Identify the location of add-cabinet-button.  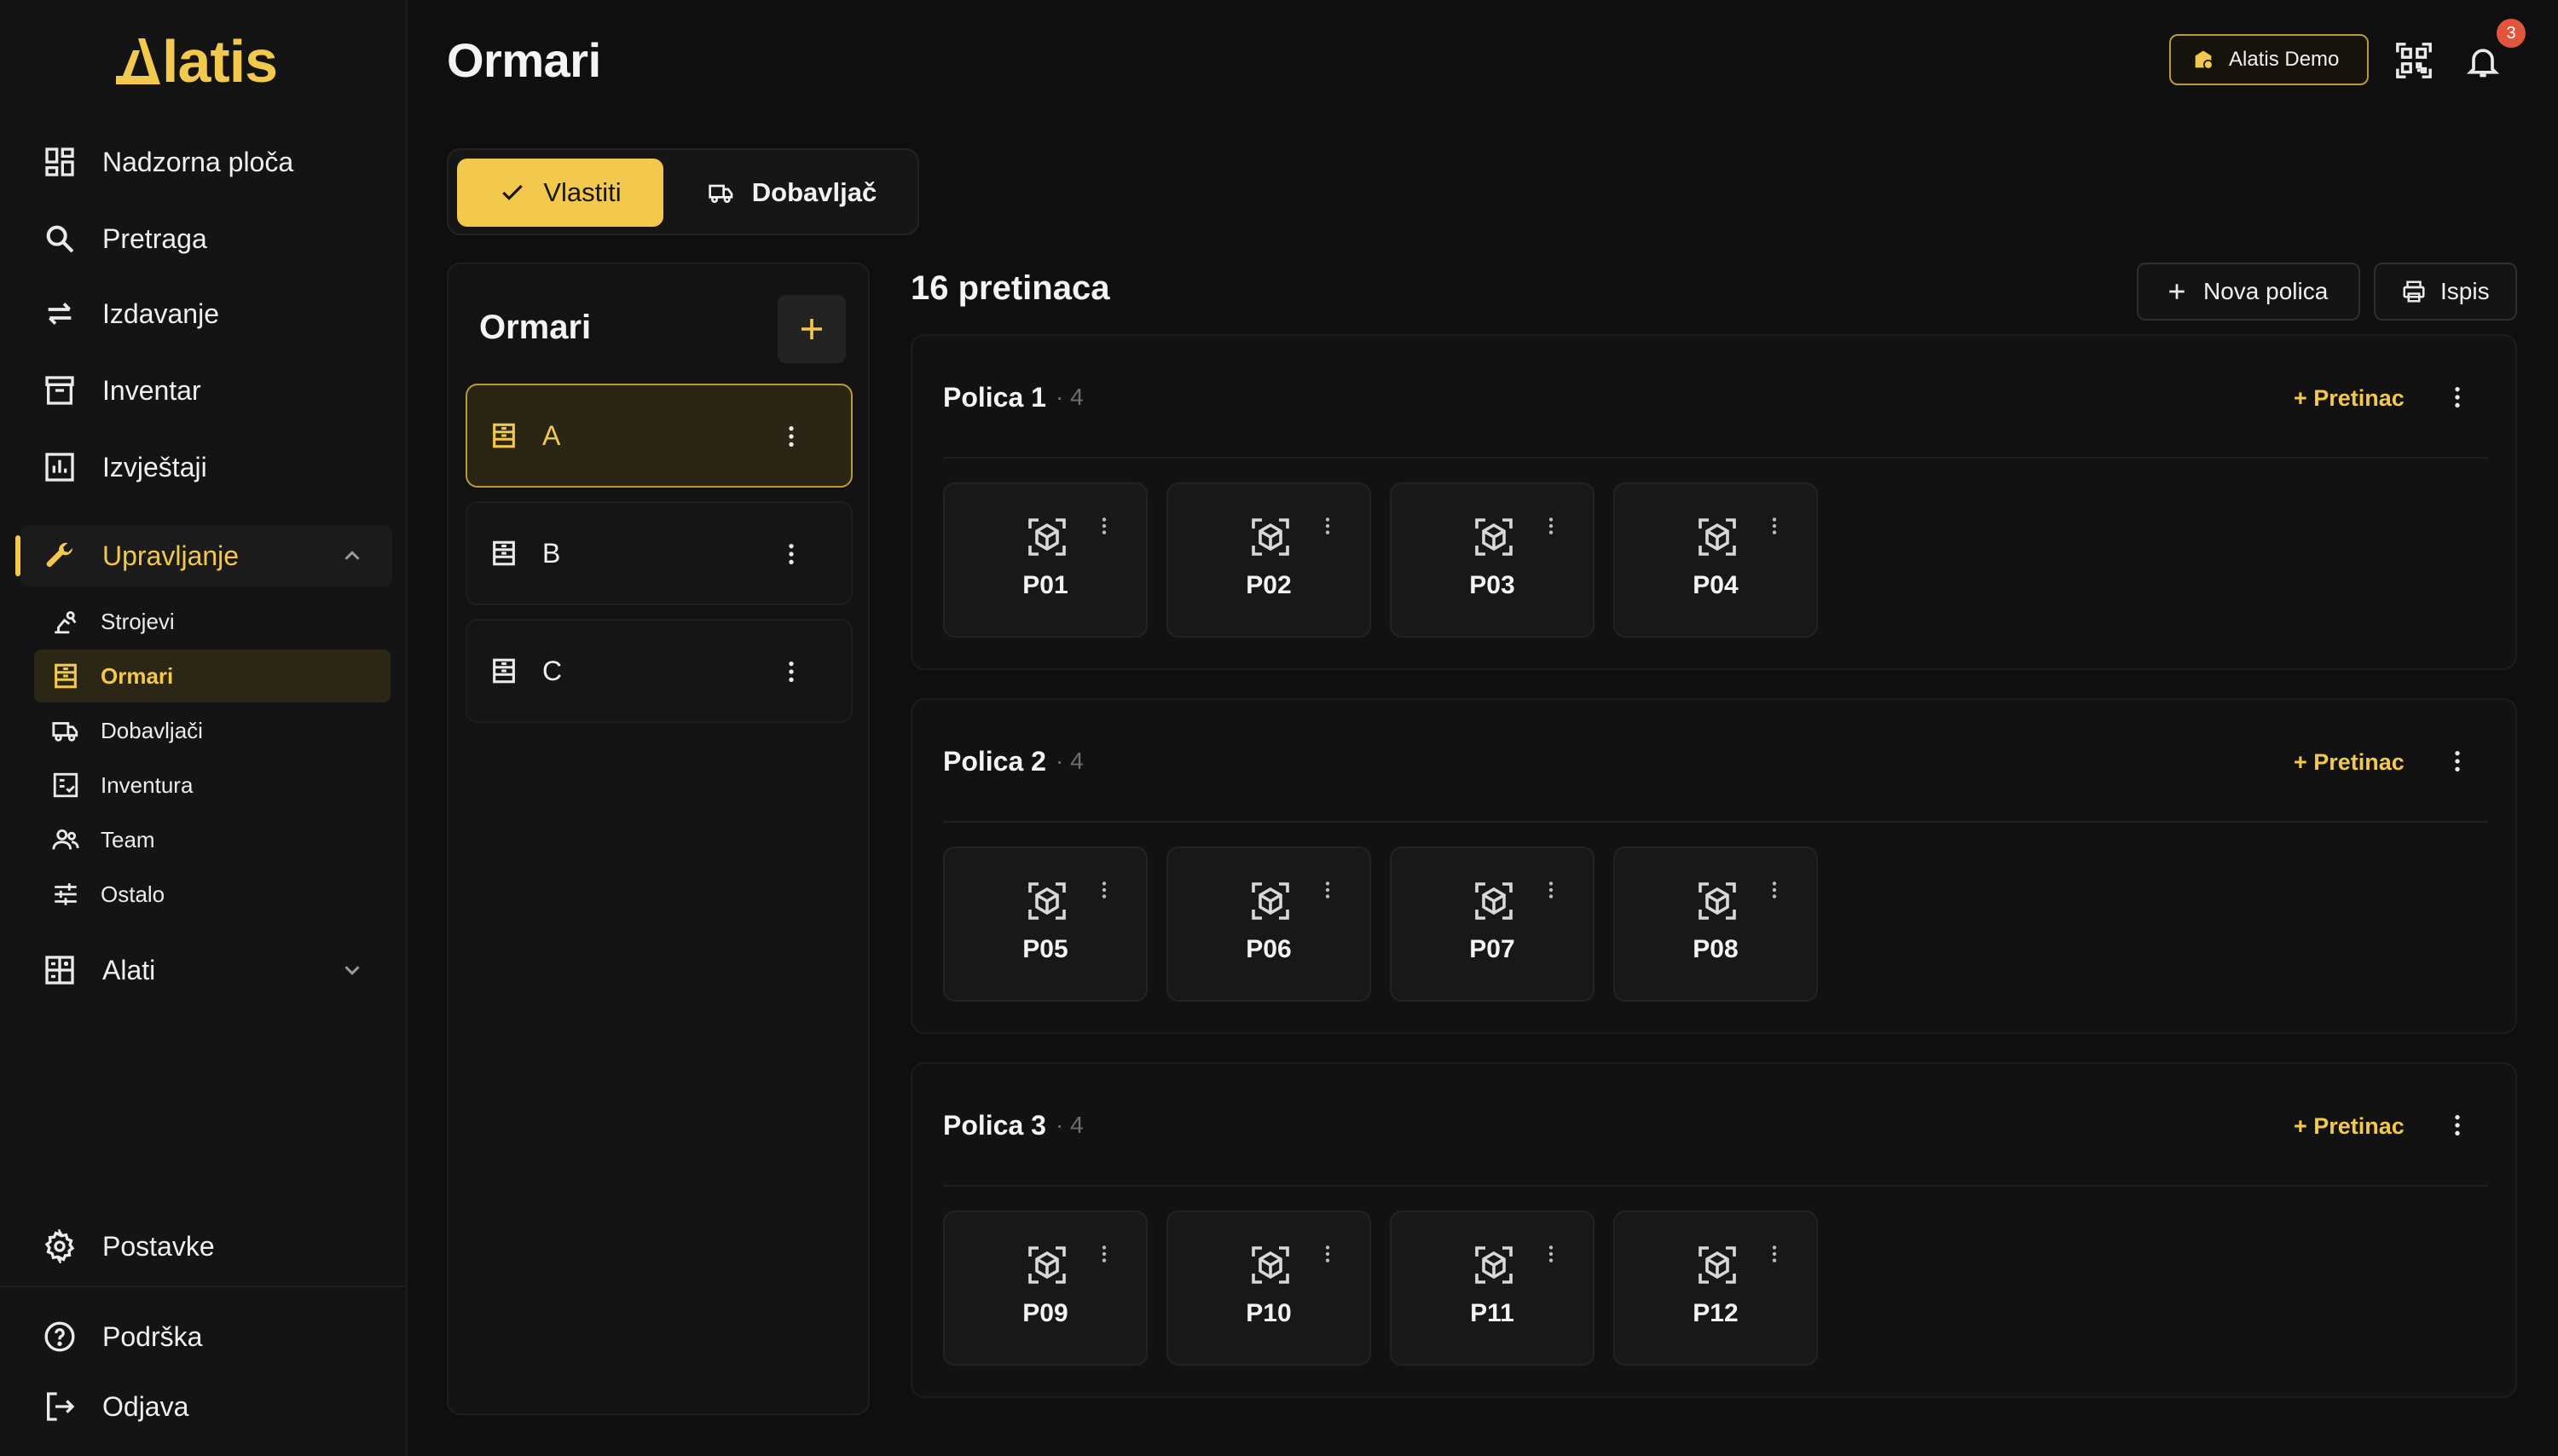
(812, 329).